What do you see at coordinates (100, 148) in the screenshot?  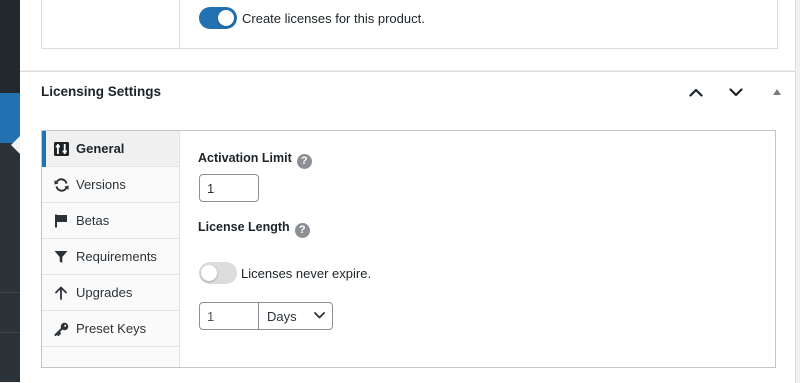 I see `tab-label: General` at bounding box center [100, 148].